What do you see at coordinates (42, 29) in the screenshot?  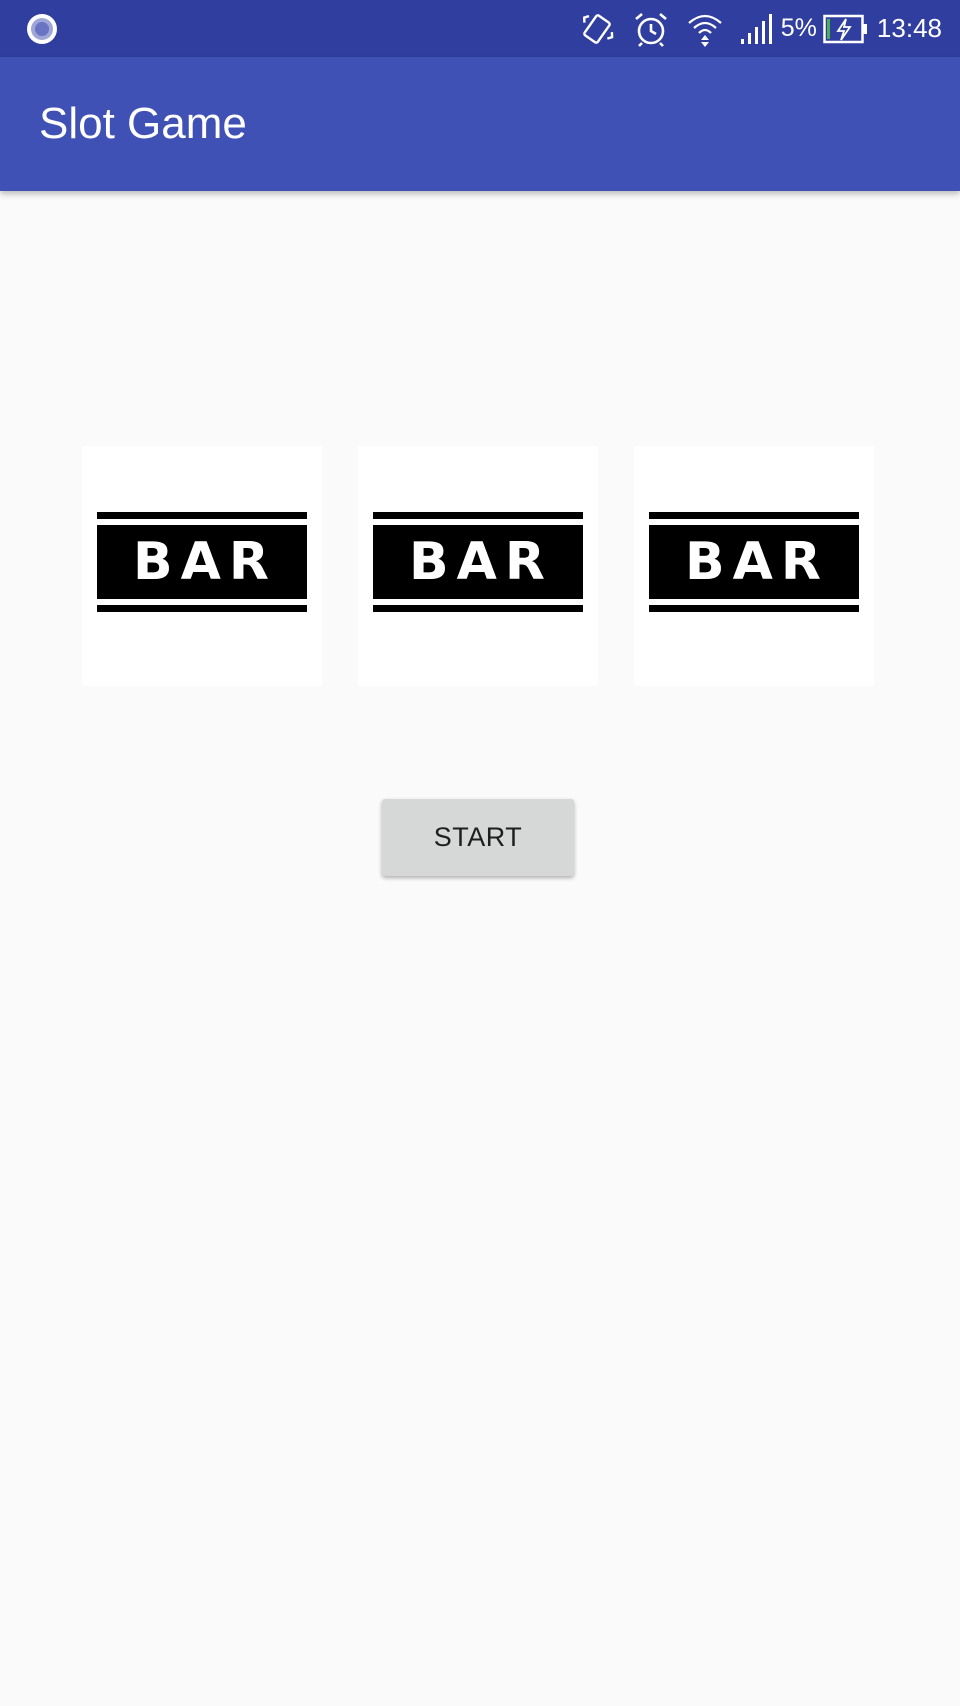 I see `record-circle-icon` at bounding box center [42, 29].